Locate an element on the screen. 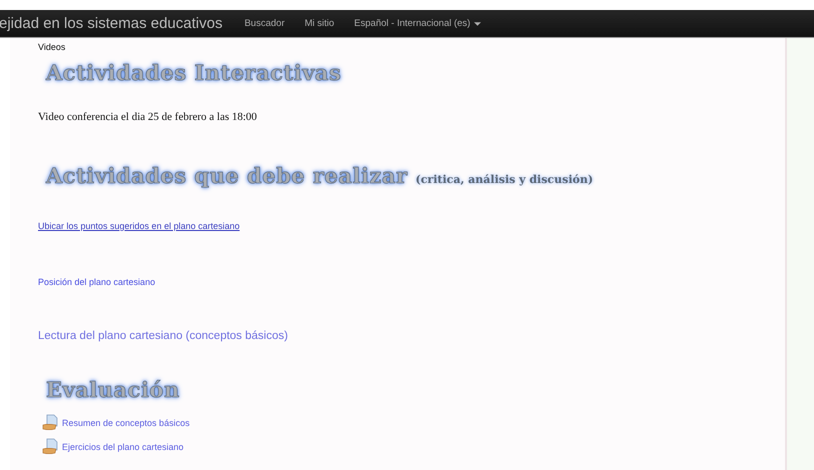  resource-link: Resumen de conceptos básicos is located at coordinates (413, 422).